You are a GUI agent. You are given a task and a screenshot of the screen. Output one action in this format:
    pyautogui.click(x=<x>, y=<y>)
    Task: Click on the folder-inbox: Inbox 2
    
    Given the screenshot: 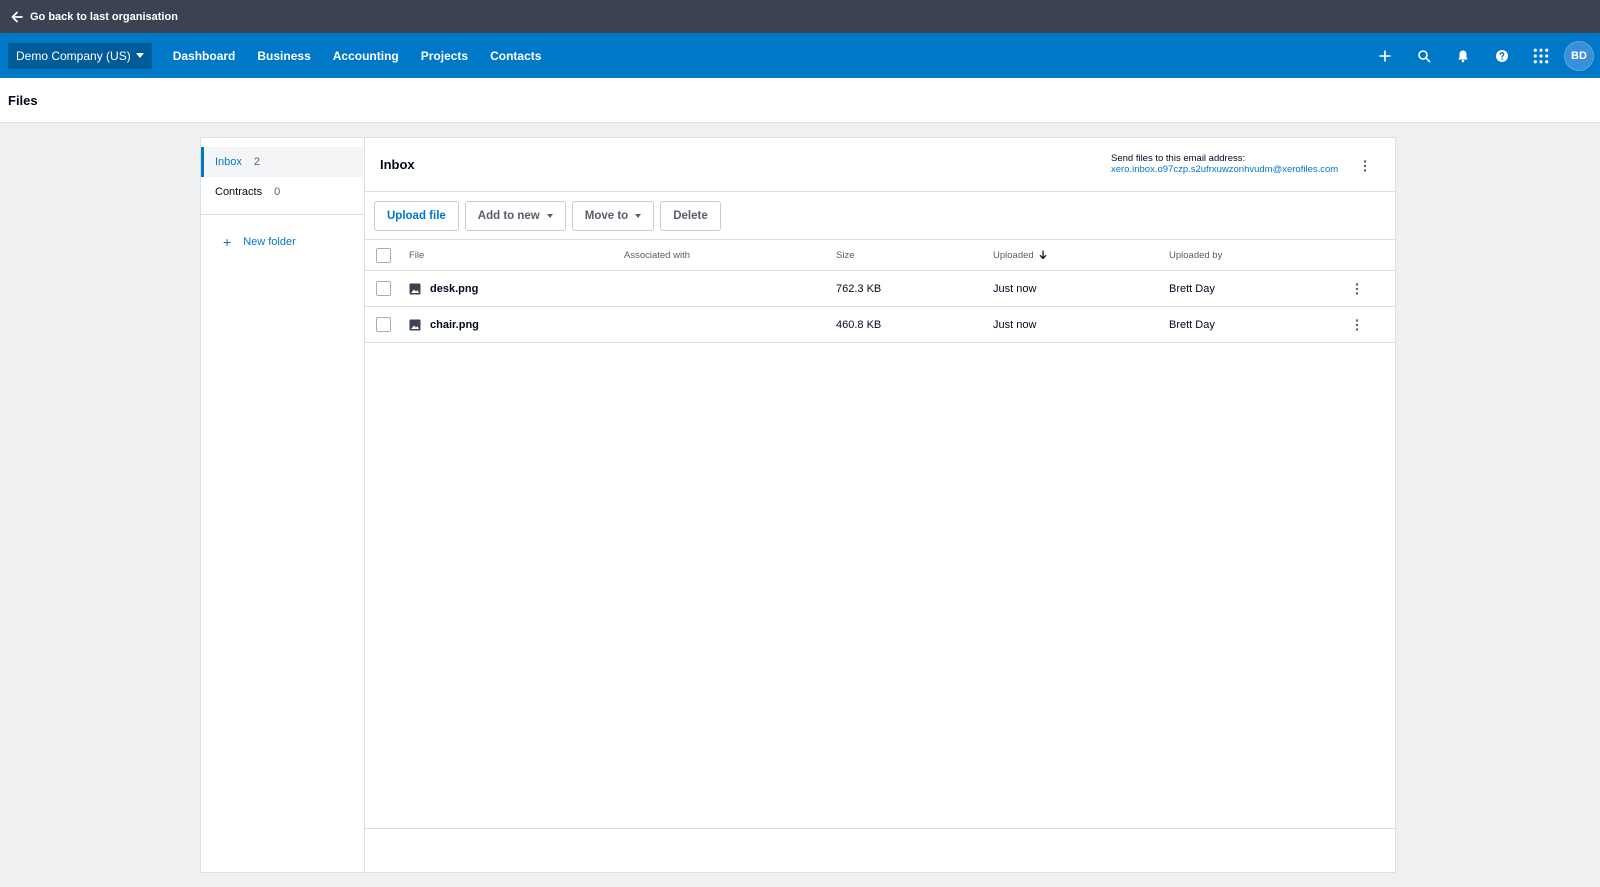 What is the action you would take?
    pyautogui.click(x=282, y=162)
    